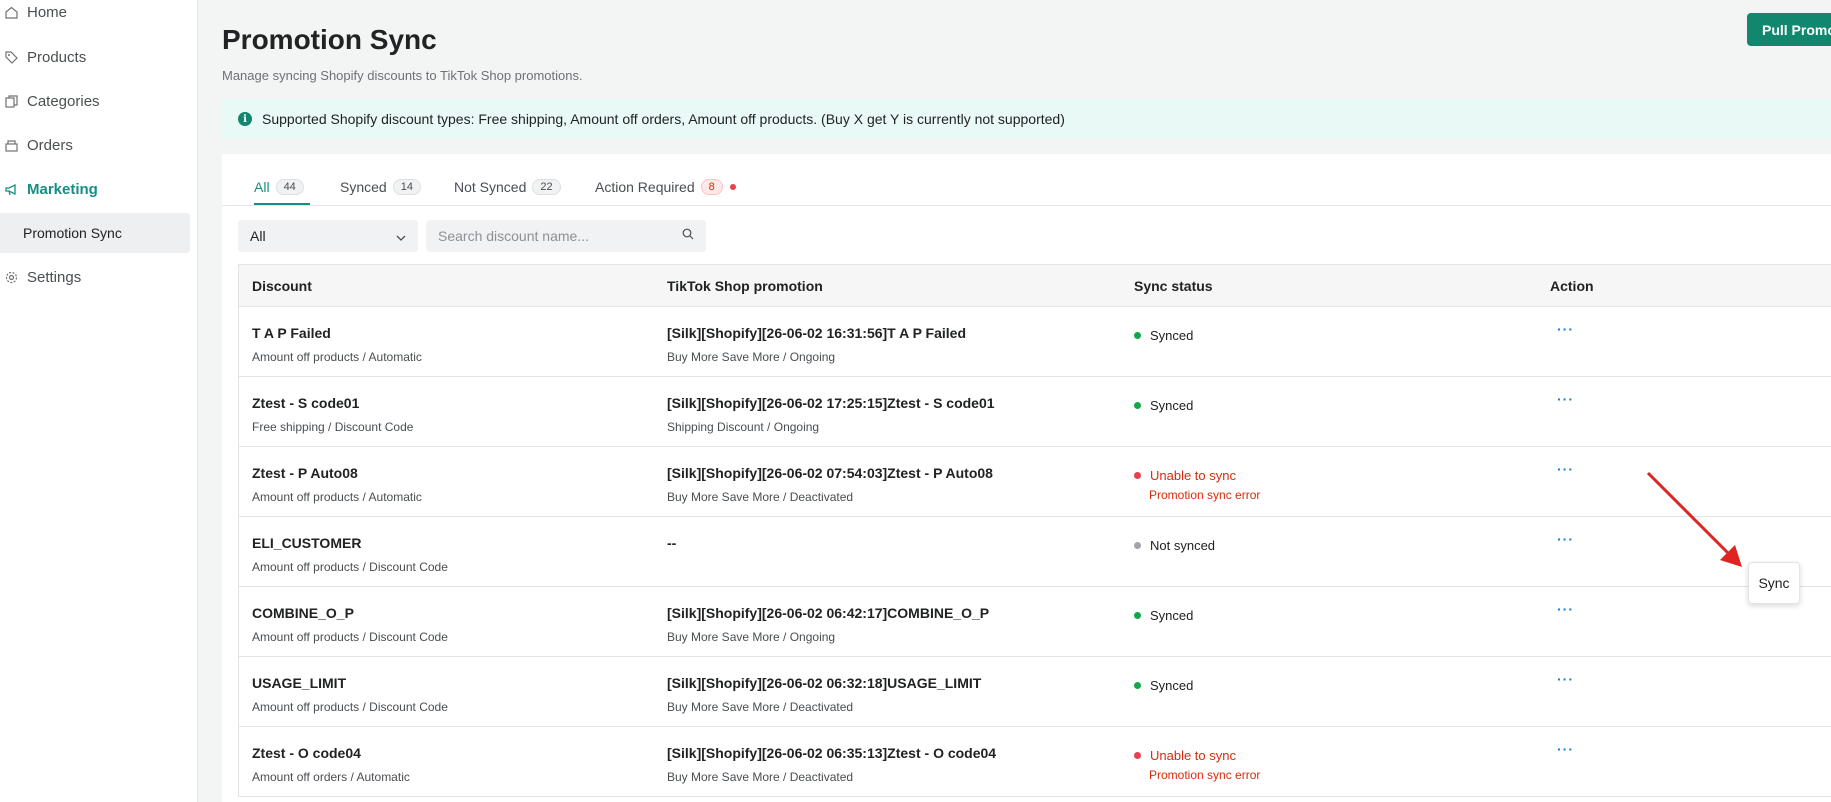 The image size is (1831, 802). What do you see at coordinates (57, 57) in the screenshot?
I see `sidebar-item-label: Products` at bounding box center [57, 57].